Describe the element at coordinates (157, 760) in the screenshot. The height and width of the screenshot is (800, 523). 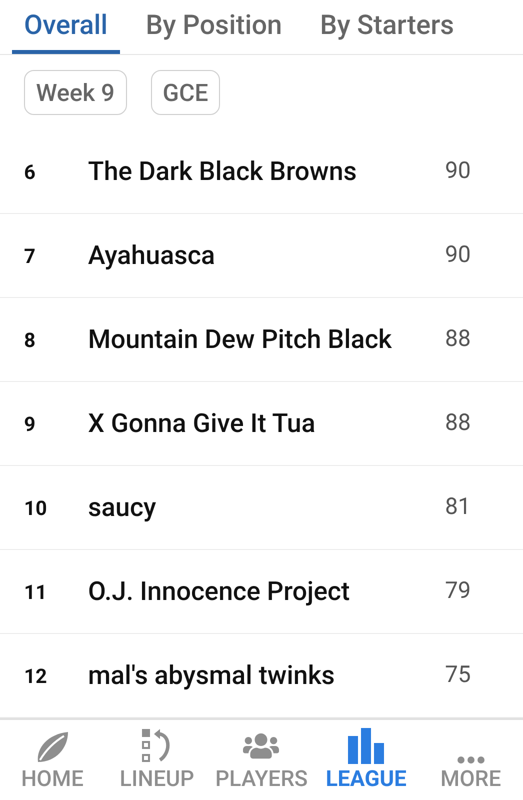
I see `nav-tab: LINEUP` at that location.